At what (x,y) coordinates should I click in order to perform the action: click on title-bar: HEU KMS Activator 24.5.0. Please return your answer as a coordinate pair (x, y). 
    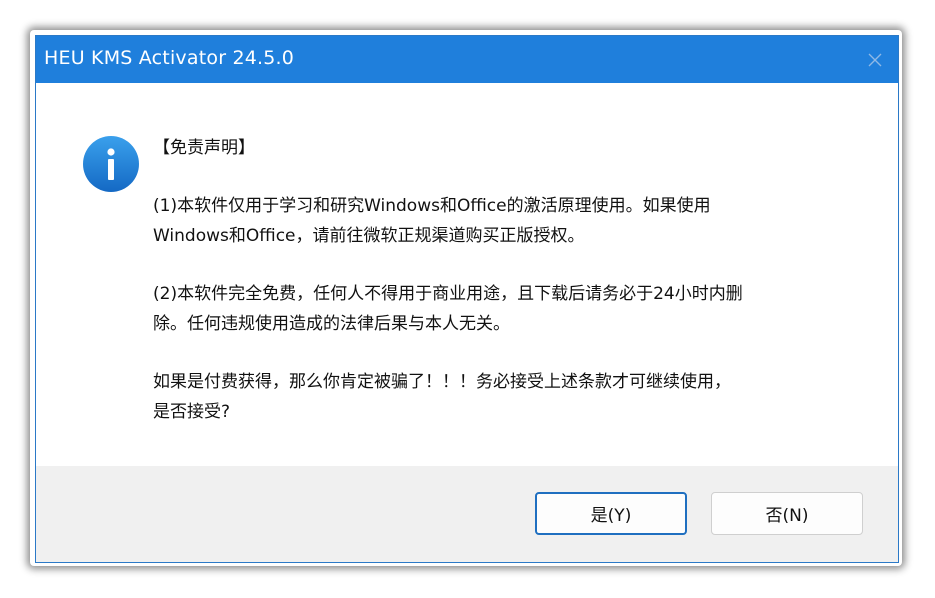
    Looking at the image, I should click on (467, 59).